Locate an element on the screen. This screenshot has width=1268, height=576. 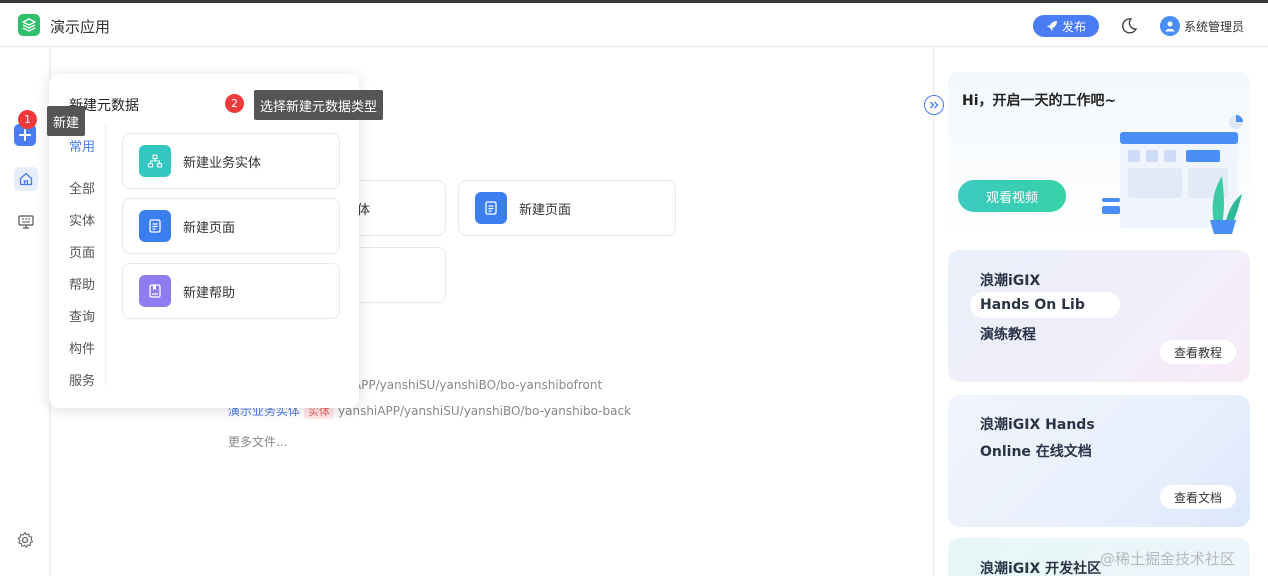
layers-icon is located at coordinates (29, 25).